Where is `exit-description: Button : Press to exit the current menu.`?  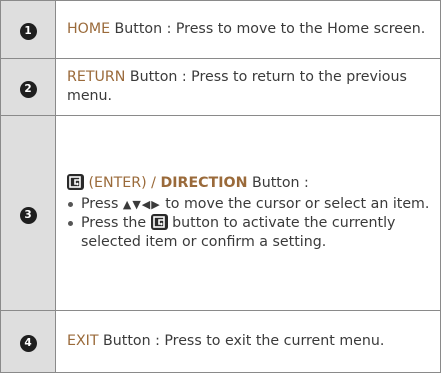
exit-description: Button : Press to exit the current menu. is located at coordinates (241, 341).